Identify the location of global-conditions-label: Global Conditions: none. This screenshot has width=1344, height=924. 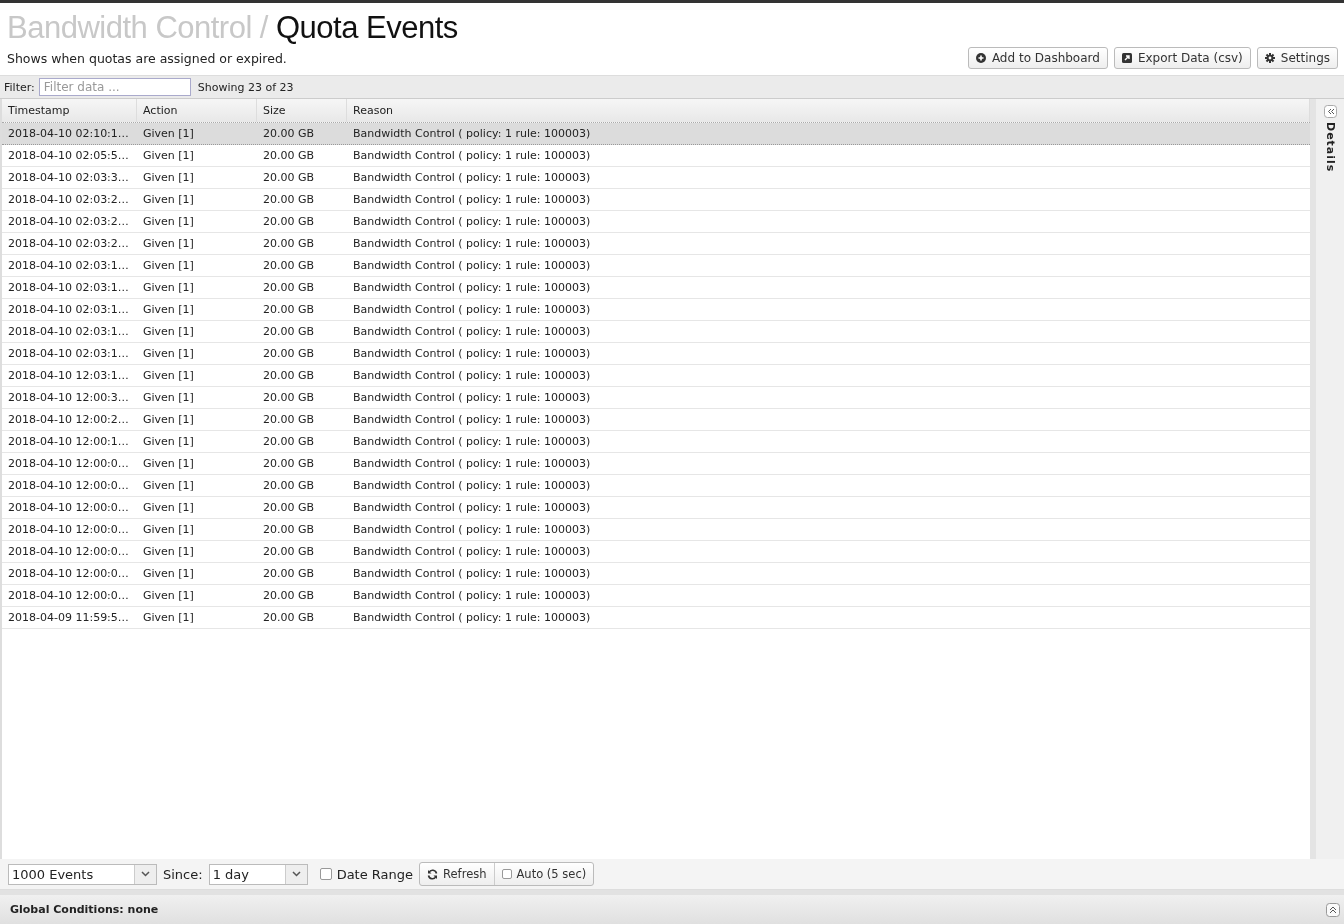
(84, 909).